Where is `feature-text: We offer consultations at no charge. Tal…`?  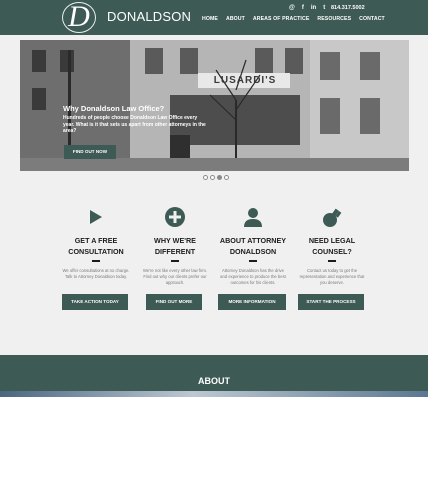 feature-text: We offer consultations at no charge. Tal… is located at coordinates (96, 273).